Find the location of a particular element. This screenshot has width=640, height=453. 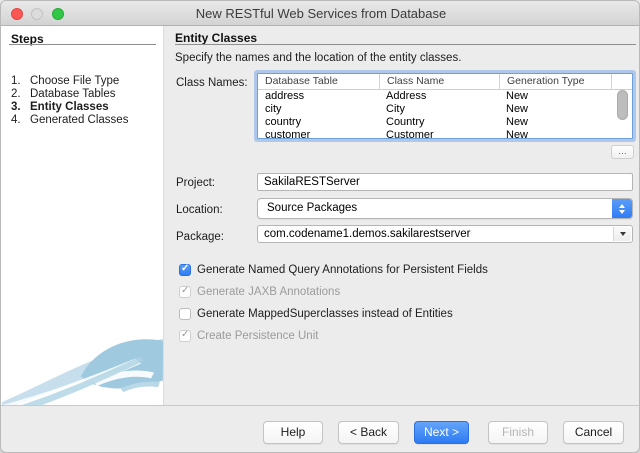

package-value: com.codename1.demos.sakilarestserver is located at coordinates (367, 234).